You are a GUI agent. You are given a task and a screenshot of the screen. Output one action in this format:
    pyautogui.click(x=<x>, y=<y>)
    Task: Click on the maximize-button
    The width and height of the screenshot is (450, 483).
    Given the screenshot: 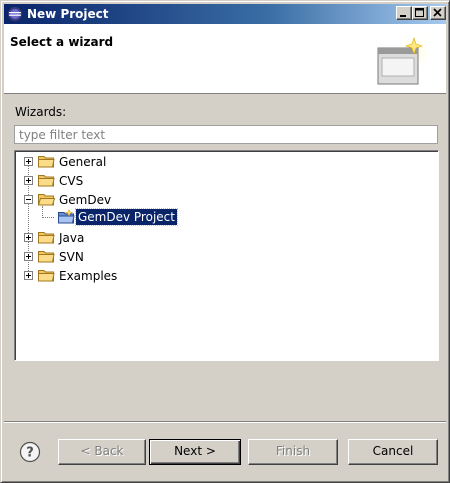 What is the action you would take?
    pyautogui.click(x=420, y=13)
    